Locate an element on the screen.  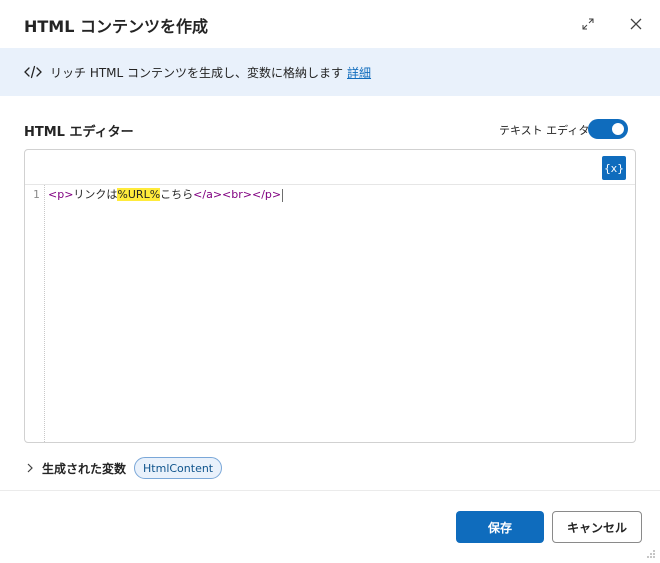
toggle-knob is located at coordinates (618, 129).